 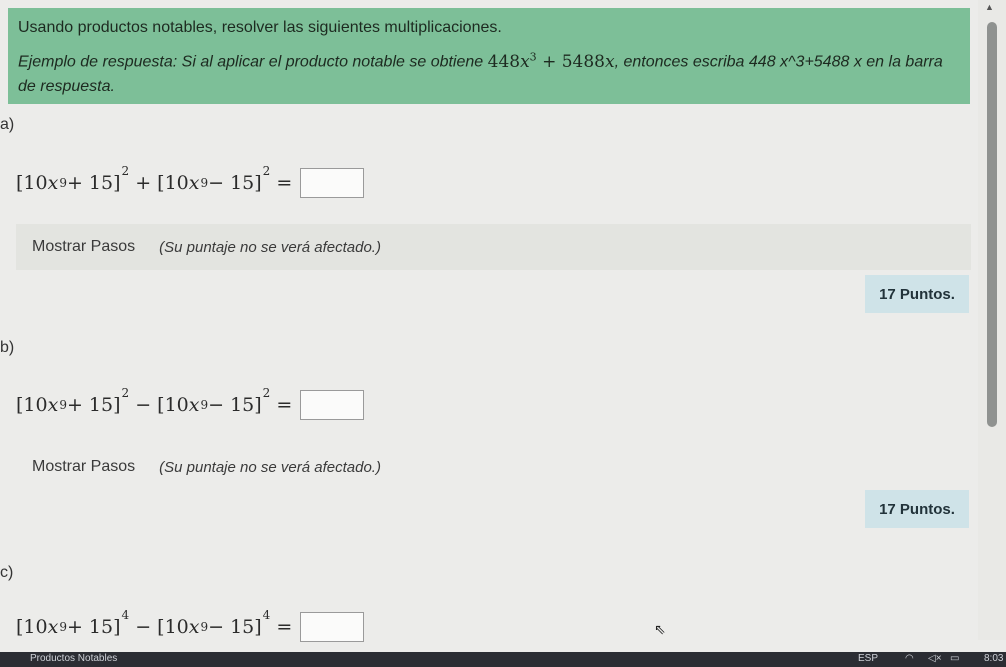 What do you see at coordinates (270, 467) in the screenshot?
I see `steps-note-b: (Su puntaje no se verá afectado.)` at bounding box center [270, 467].